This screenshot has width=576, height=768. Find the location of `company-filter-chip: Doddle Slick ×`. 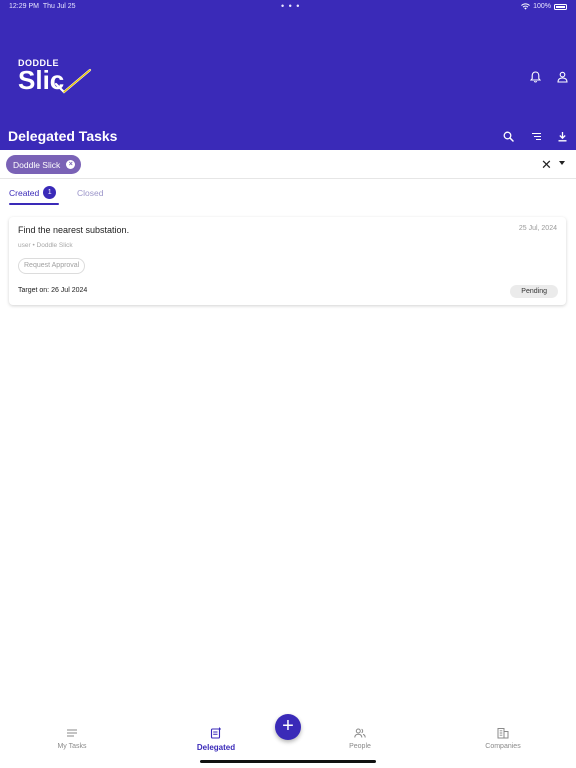

company-filter-chip: Doddle Slick × is located at coordinates (44, 164).